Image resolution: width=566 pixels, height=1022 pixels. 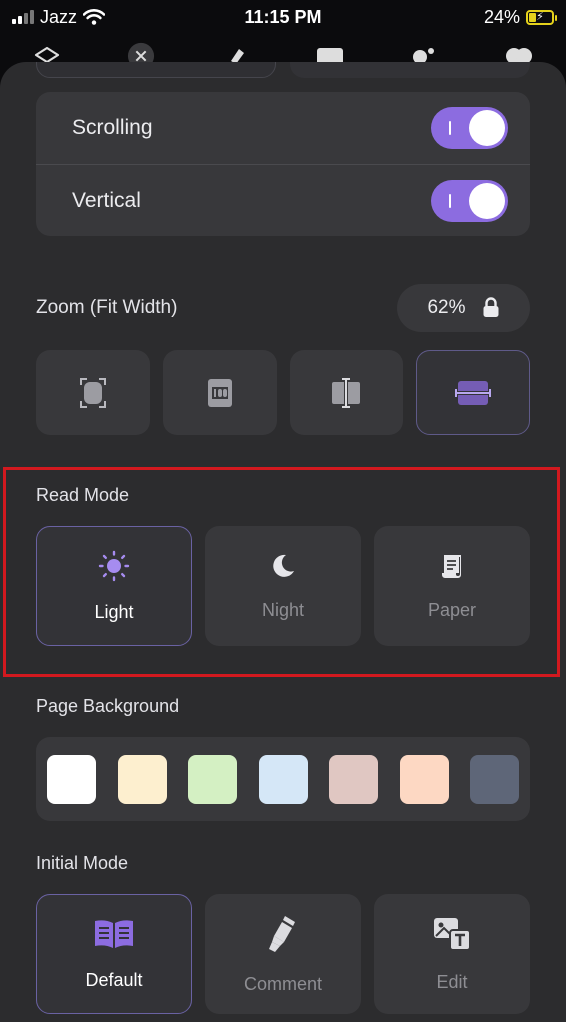 What do you see at coordinates (424, 779) in the screenshot?
I see `swatch-peach` at bounding box center [424, 779].